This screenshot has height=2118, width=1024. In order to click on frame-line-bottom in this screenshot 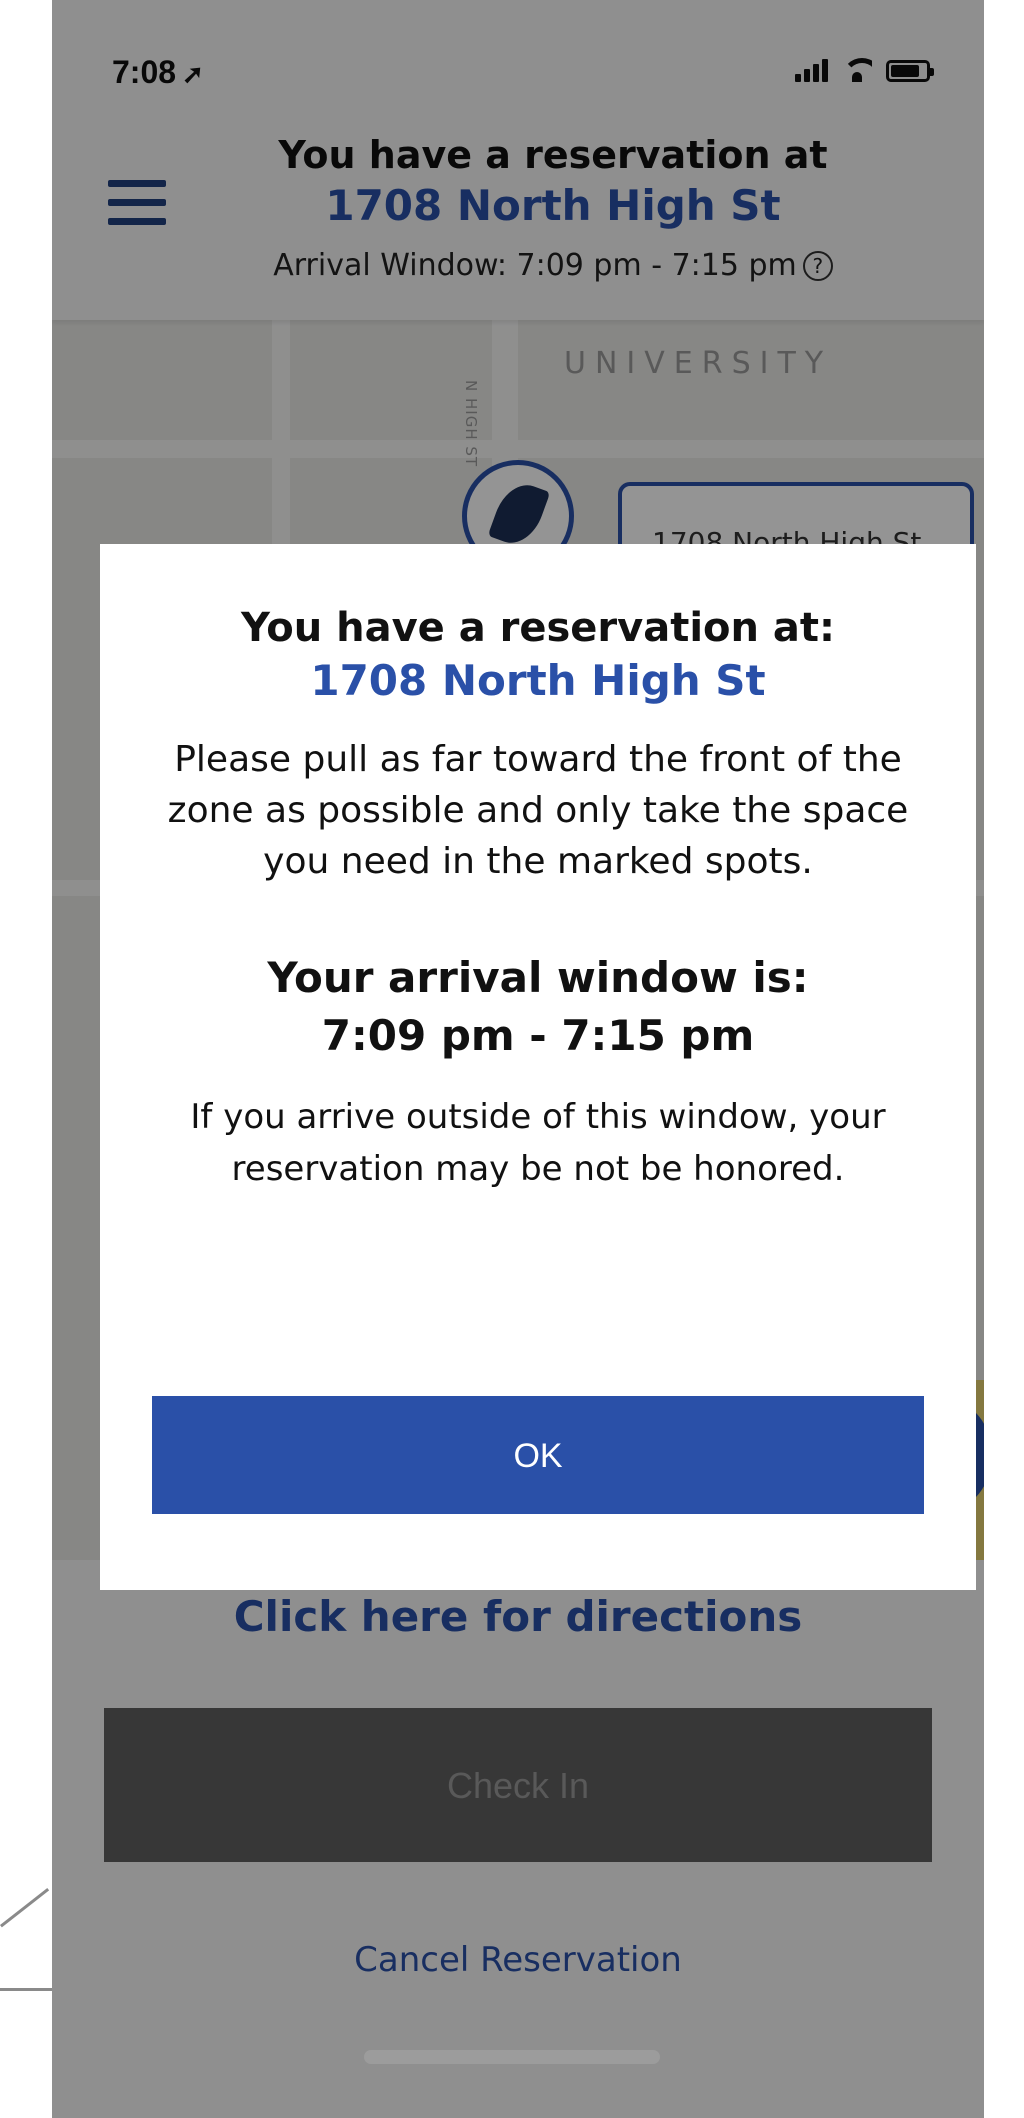, I will do `click(28, 1989)`.